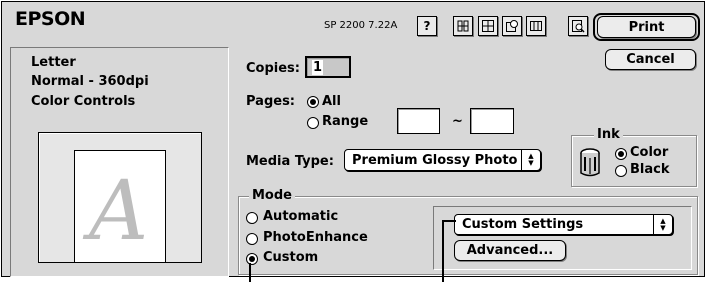 This screenshot has height=282, width=707. I want to click on pages-range-radio, so click(313, 123).